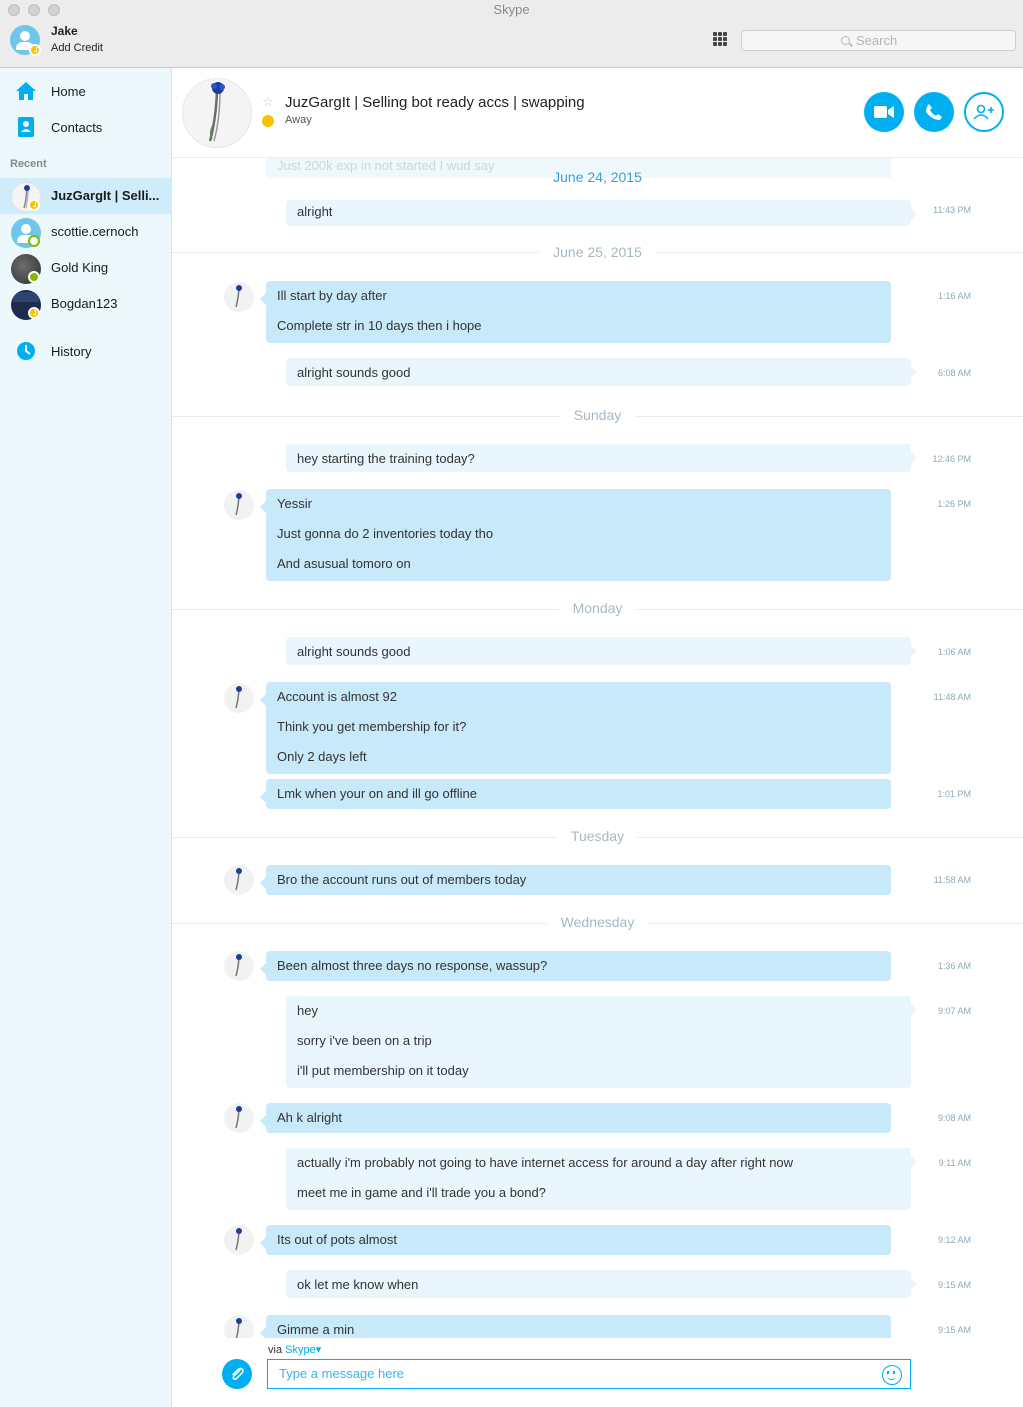  Describe the element at coordinates (601, 1284) in the screenshot. I see `message-bubble-outgoing: ok let me know when` at that location.